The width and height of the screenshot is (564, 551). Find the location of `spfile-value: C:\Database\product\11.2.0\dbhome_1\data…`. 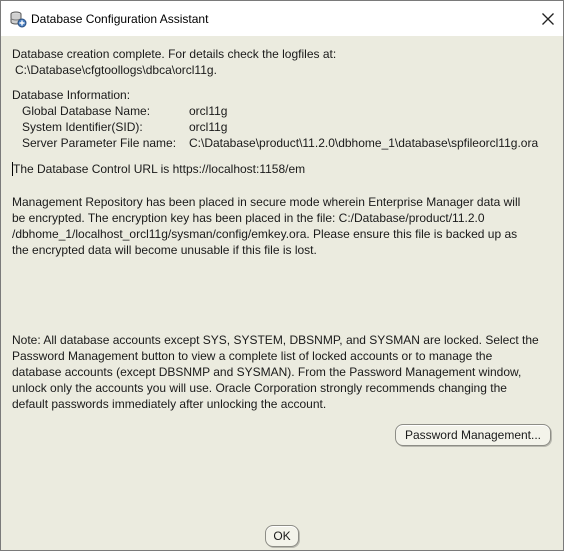

spfile-value: C:\Database\product\11.2.0\dbhome_1\data… is located at coordinates (364, 143).